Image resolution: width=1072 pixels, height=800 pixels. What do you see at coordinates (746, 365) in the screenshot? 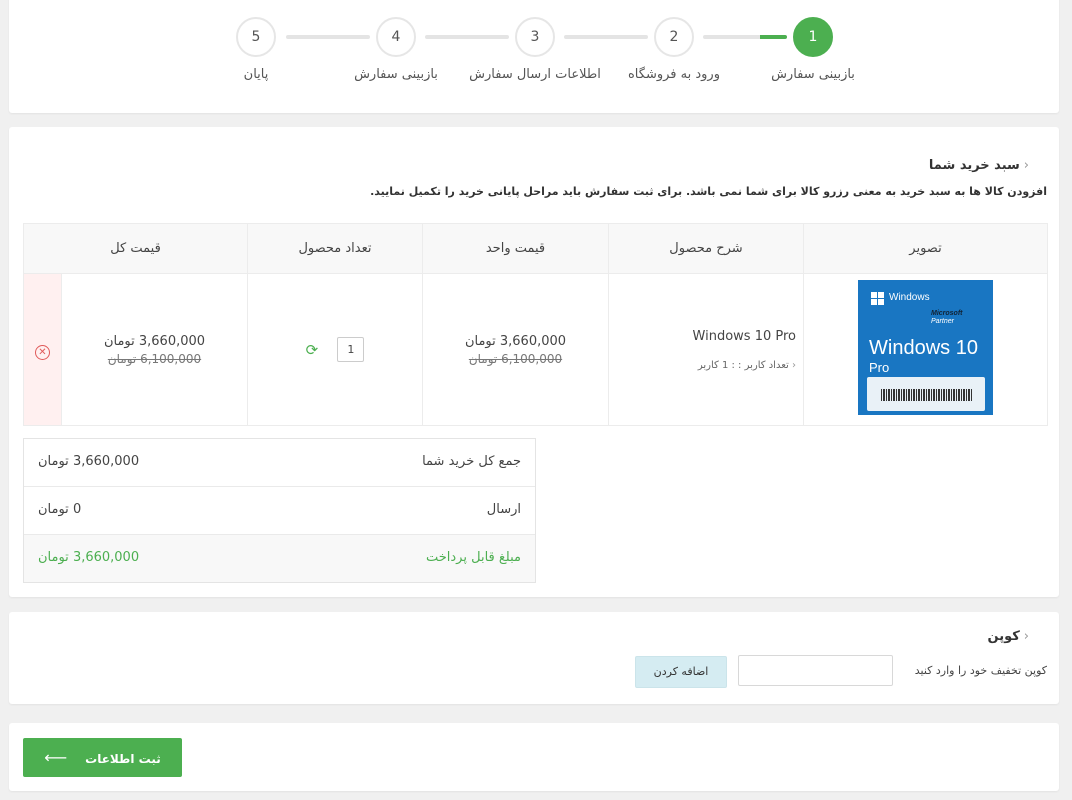
I see `product-meta: ‹ تعداد کاربر : : 1 کاربر` at bounding box center [746, 365].